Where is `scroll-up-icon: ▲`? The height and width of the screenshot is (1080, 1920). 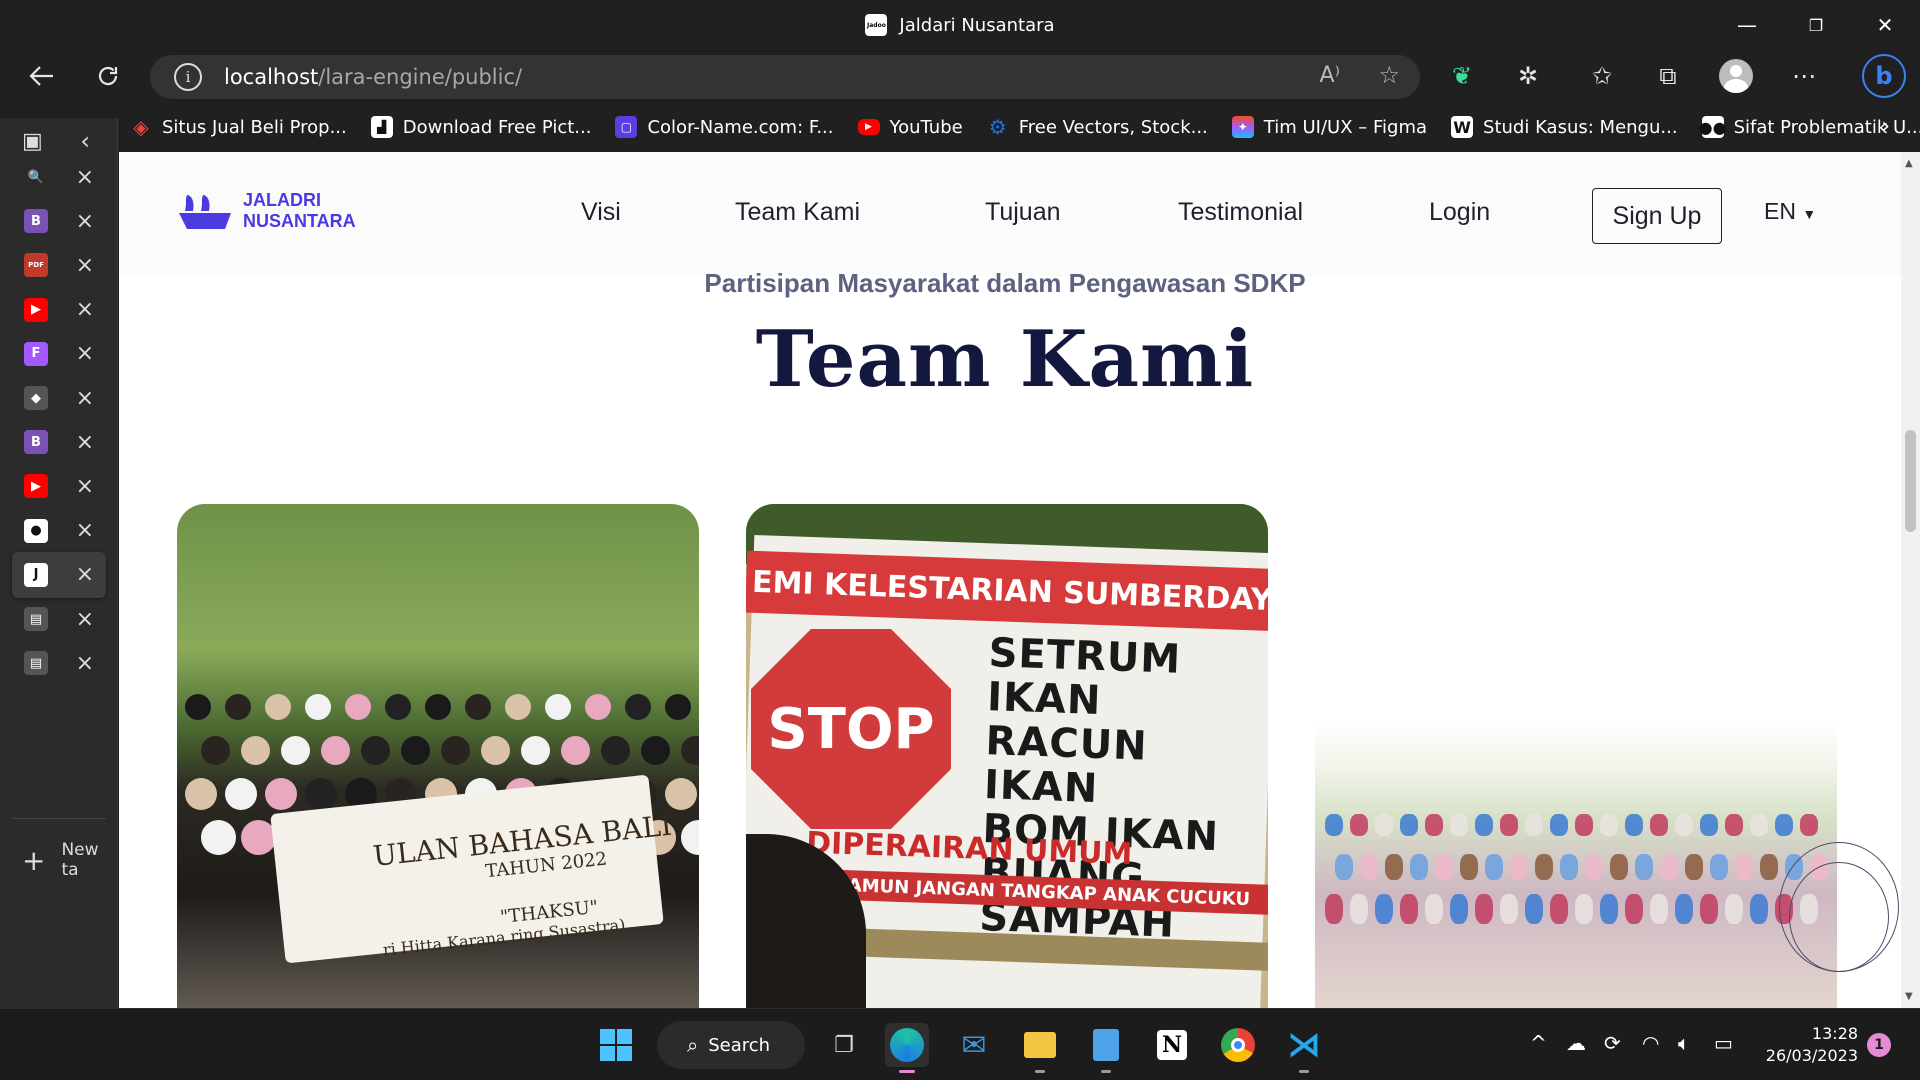
scroll-up-icon: ▲ is located at coordinates (1909, 163).